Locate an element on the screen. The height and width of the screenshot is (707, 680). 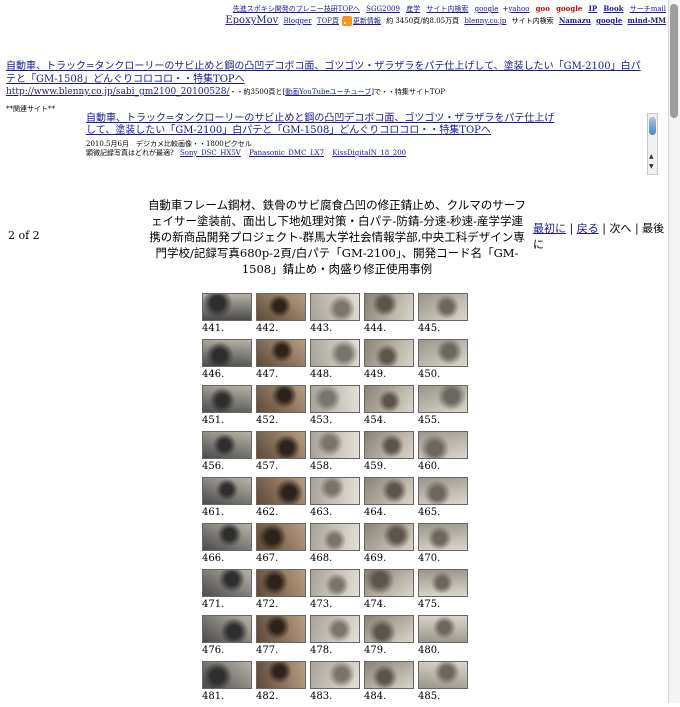
thumbnail-item: 482. is located at coordinates (283, 682).